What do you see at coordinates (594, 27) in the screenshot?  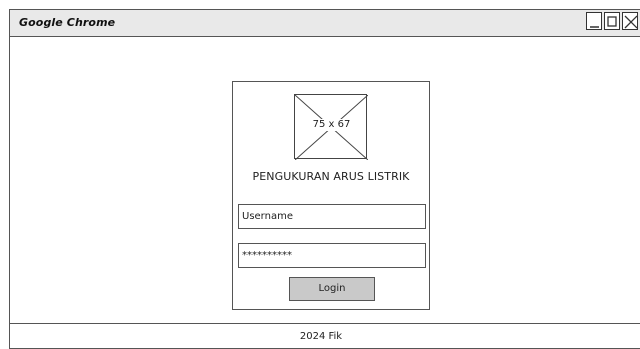 I see `minimize-icon` at bounding box center [594, 27].